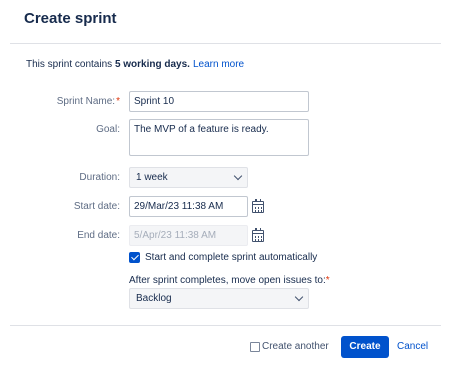 This screenshot has height=374, width=451. Describe the element at coordinates (108, 129) in the screenshot. I see `goal-label: Goal:` at that location.